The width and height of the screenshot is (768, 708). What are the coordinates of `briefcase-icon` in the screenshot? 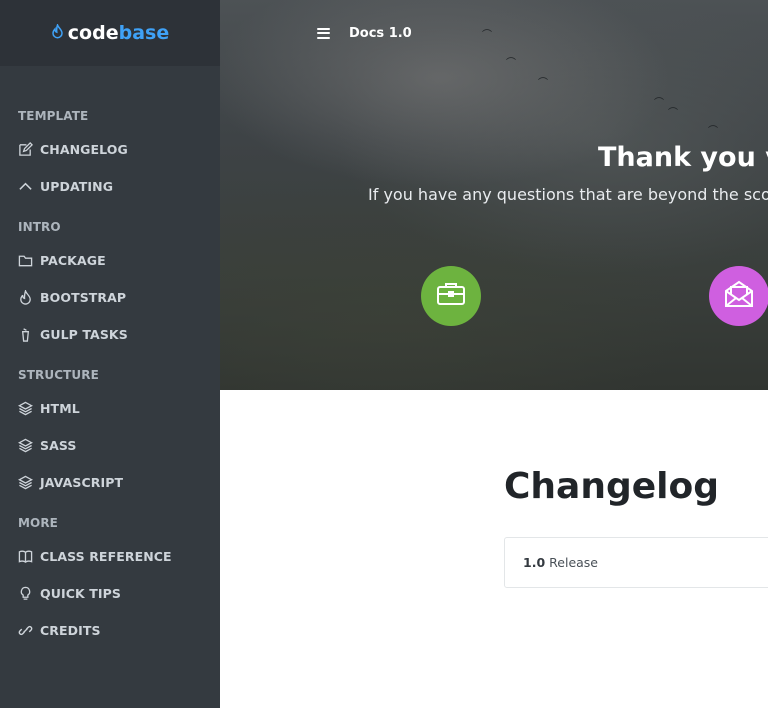 It's located at (451, 296).